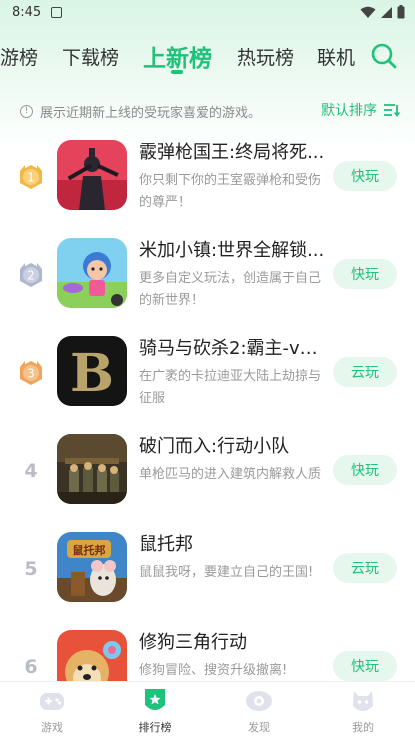 This screenshot has height=737, width=415. What do you see at coordinates (19, 56) in the screenshot?
I see `tab-game-rank: 游榜` at bounding box center [19, 56].